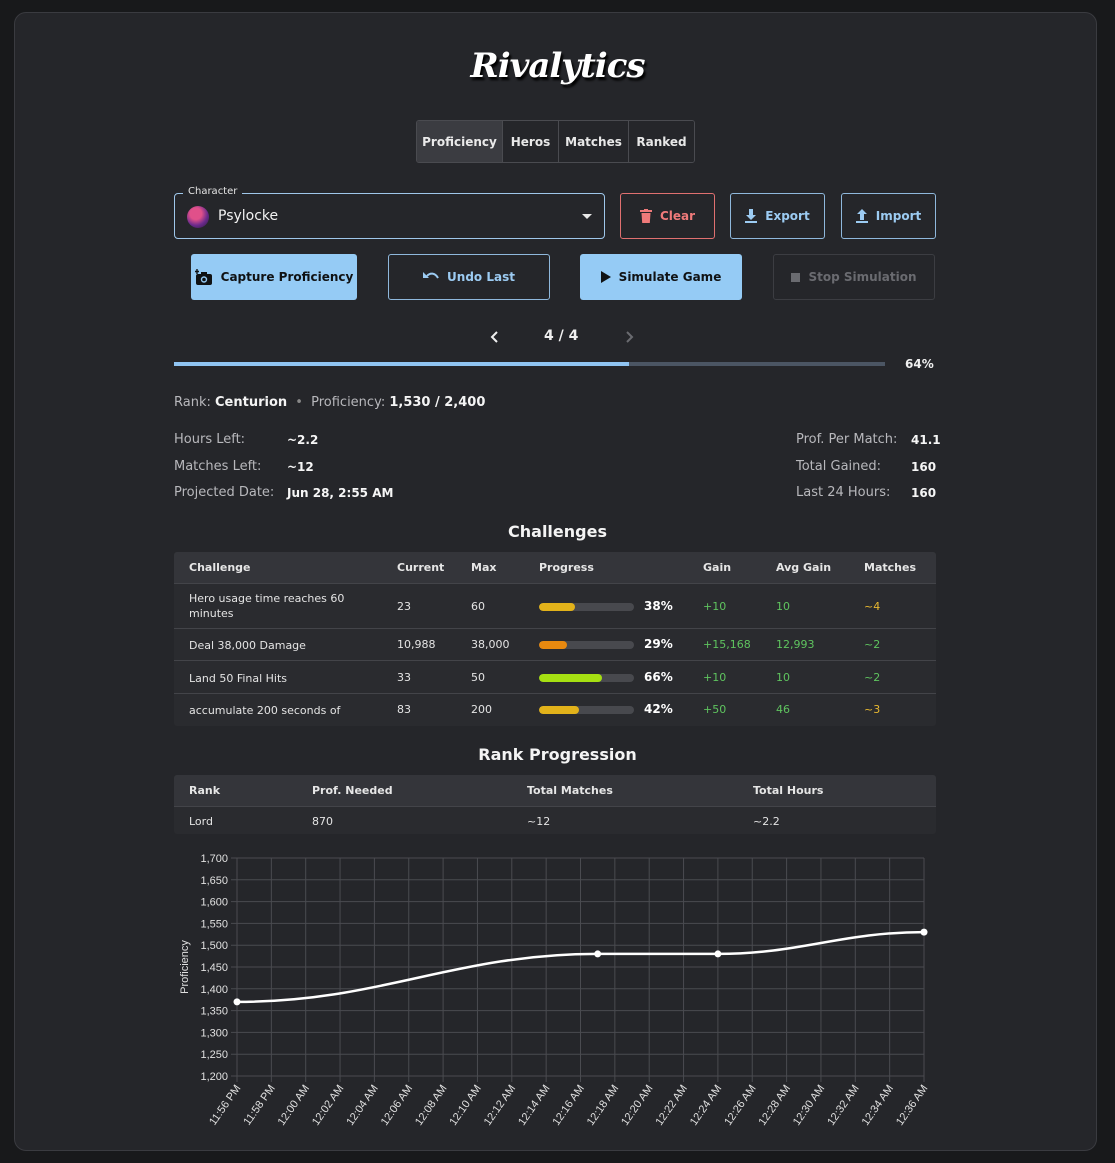  What do you see at coordinates (788, 790) in the screenshot?
I see `col-total-hours: Total Hours` at bounding box center [788, 790].